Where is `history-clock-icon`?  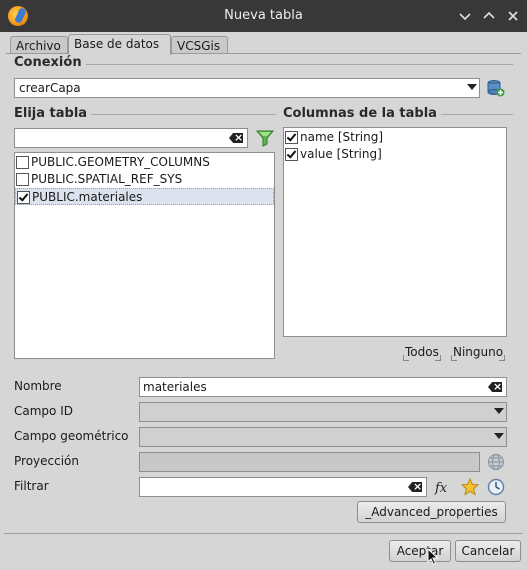 history-clock-icon is located at coordinates (496, 487).